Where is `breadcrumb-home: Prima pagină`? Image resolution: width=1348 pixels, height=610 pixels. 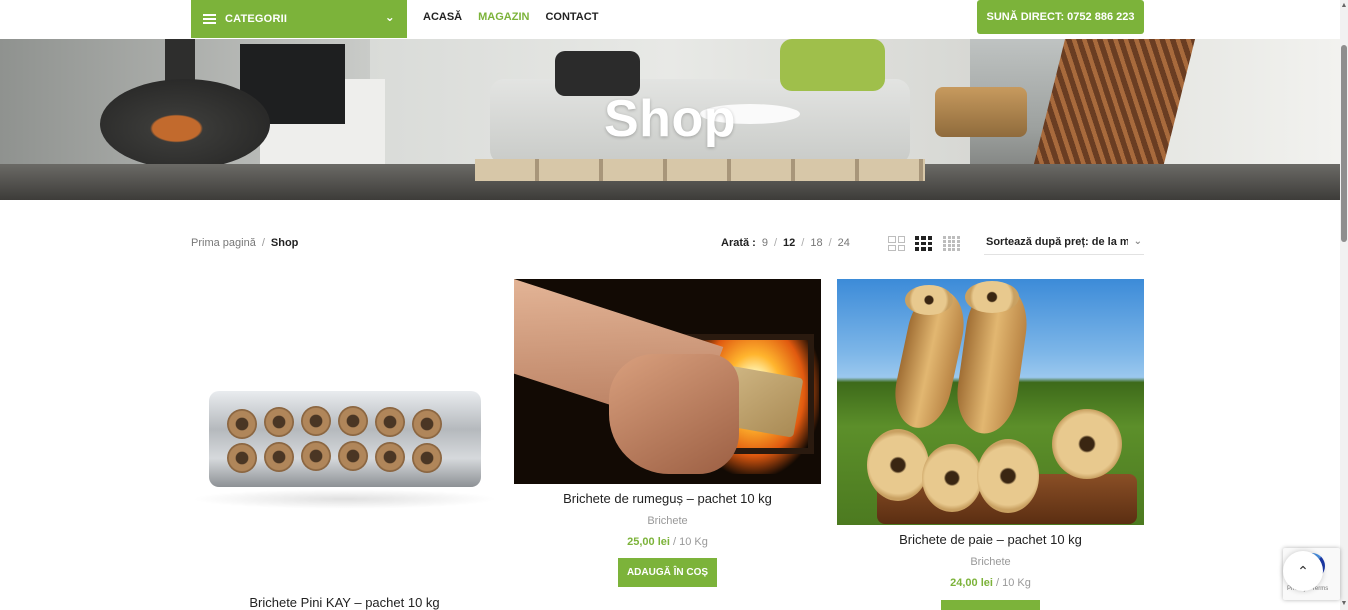
breadcrumb-home: Prima pagină is located at coordinates (223, 243).